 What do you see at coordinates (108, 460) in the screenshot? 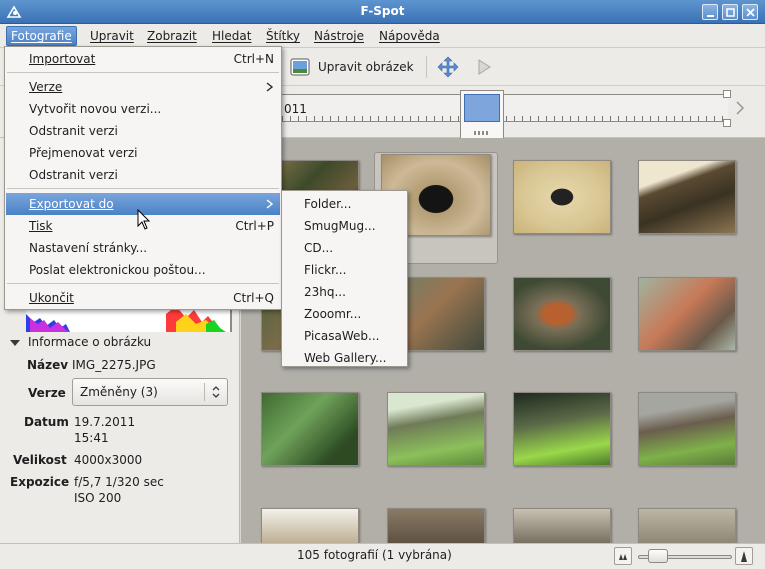
I see `size-value: 4000x3000` at bounding box center [108, 460].